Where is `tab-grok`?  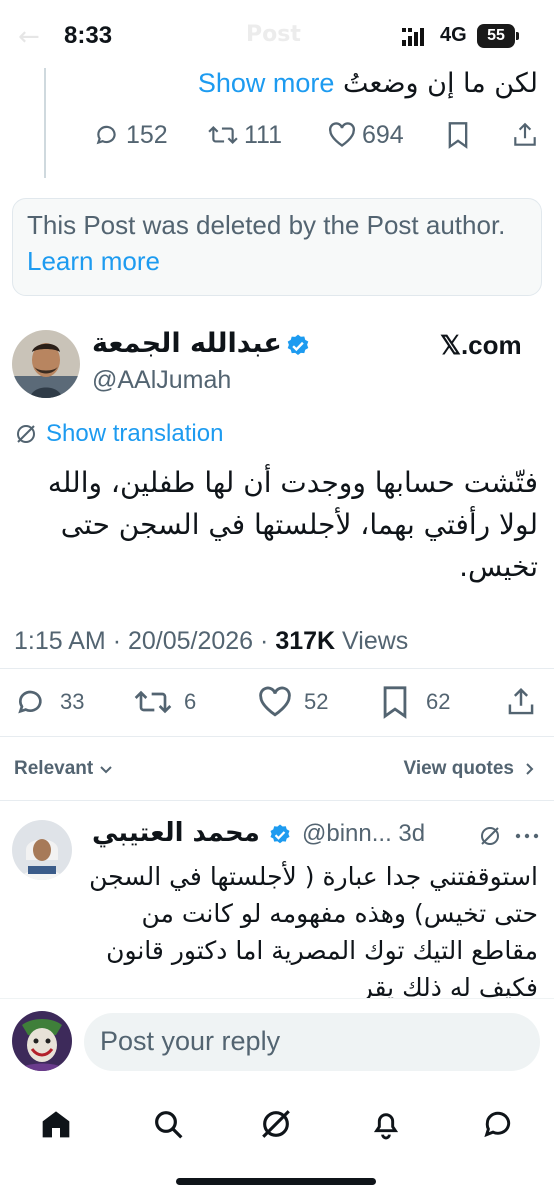
tab-grok is located at coordinates (276, 1124).